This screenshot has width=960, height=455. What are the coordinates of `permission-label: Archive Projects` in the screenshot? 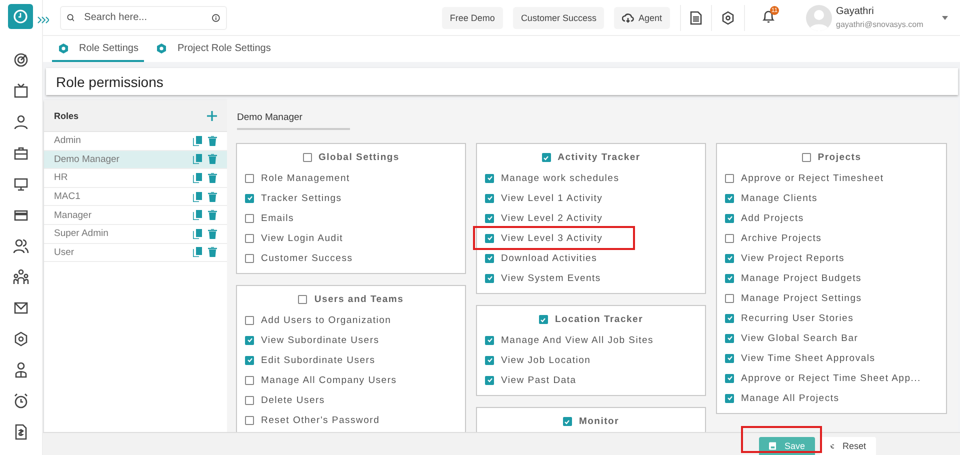 It's located at (781, 238).